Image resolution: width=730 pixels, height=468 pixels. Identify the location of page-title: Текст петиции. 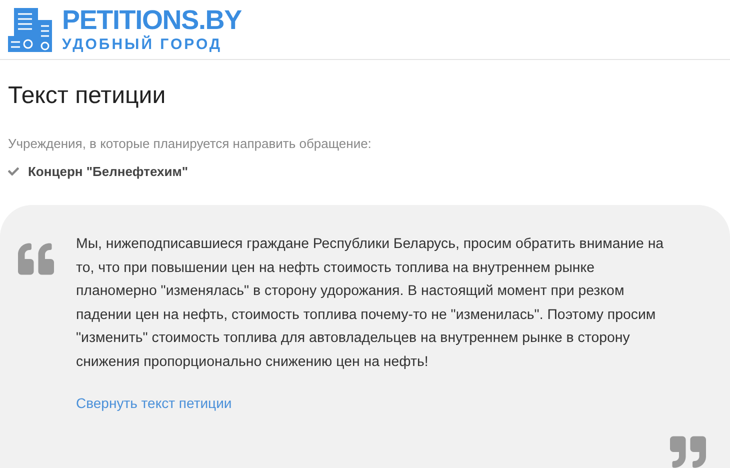
(87, 96).